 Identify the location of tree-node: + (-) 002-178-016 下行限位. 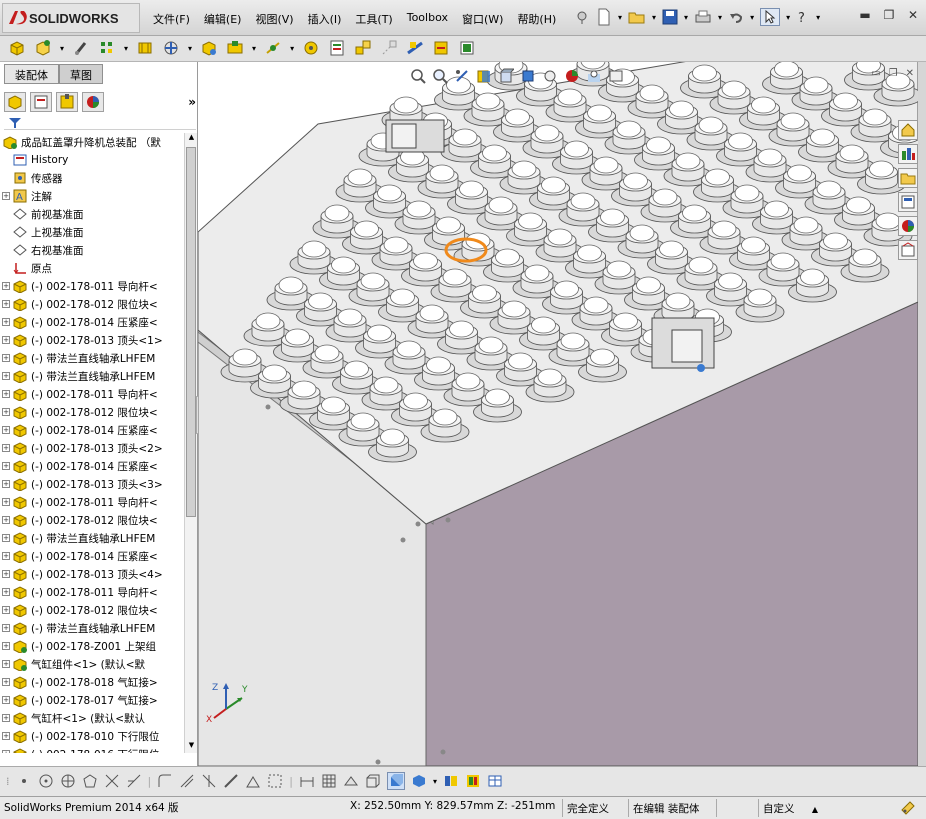
(93, 749).